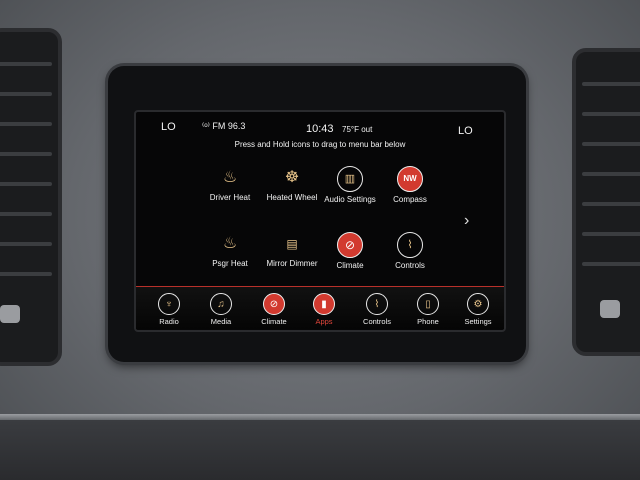 This screenshot has height=480, width=640. Describe the element at coordinates (324, 304) in the screenshot. I see `apps-icon: ▮` at that location.